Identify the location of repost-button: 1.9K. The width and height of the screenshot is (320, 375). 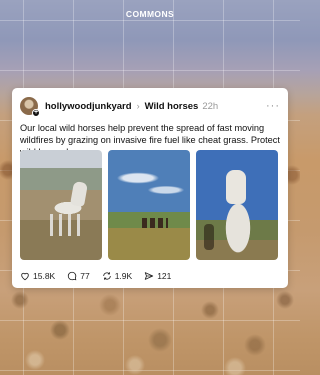
(117, 276).